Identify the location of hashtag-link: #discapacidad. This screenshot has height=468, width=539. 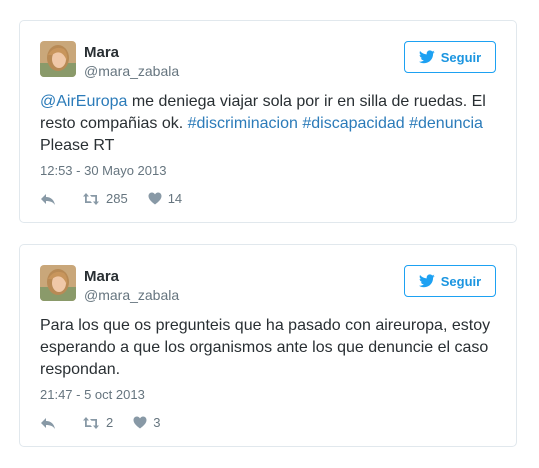
(353, 123).